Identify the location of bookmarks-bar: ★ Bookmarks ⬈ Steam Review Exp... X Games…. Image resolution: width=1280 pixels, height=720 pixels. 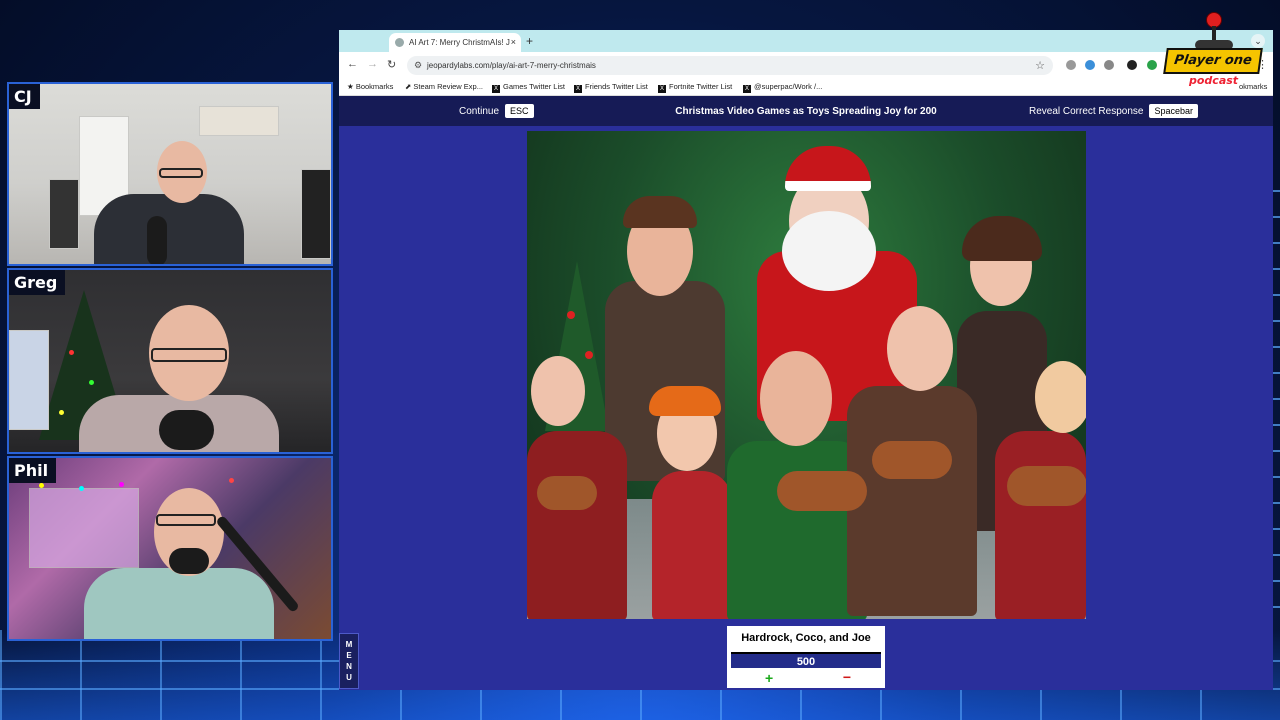
(806, 87).